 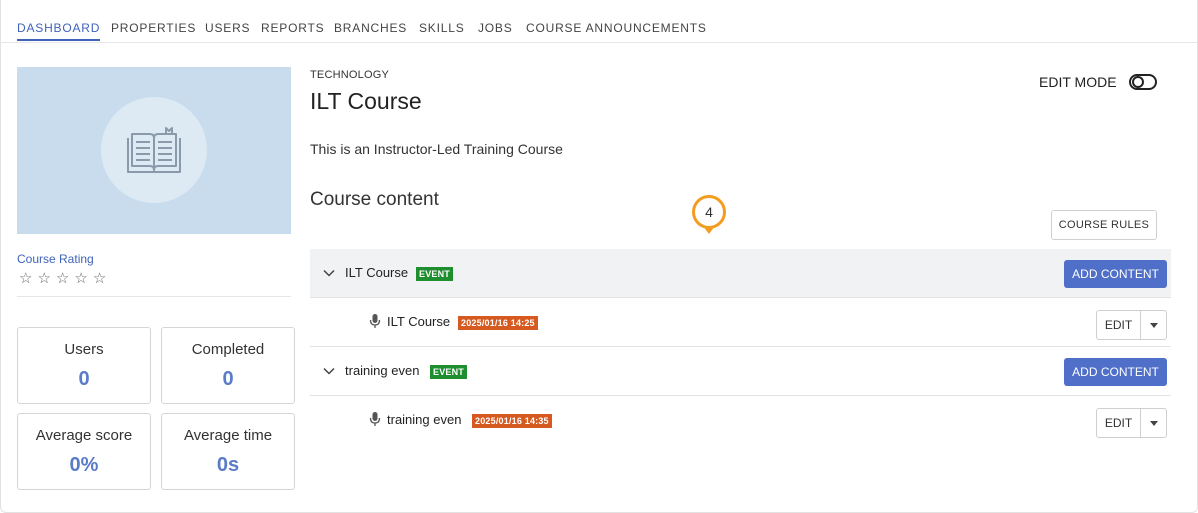 I want to click on session-title: training even, so click(x=424, y=419).